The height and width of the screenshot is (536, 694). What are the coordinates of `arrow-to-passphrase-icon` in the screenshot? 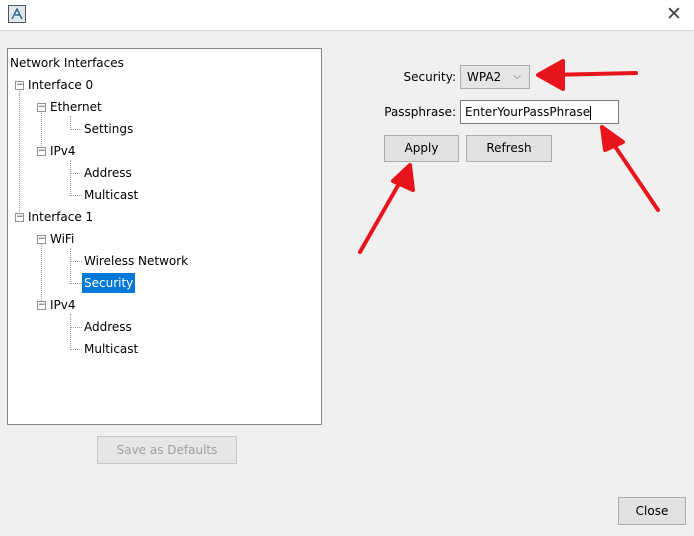 It's located at (630, 168).